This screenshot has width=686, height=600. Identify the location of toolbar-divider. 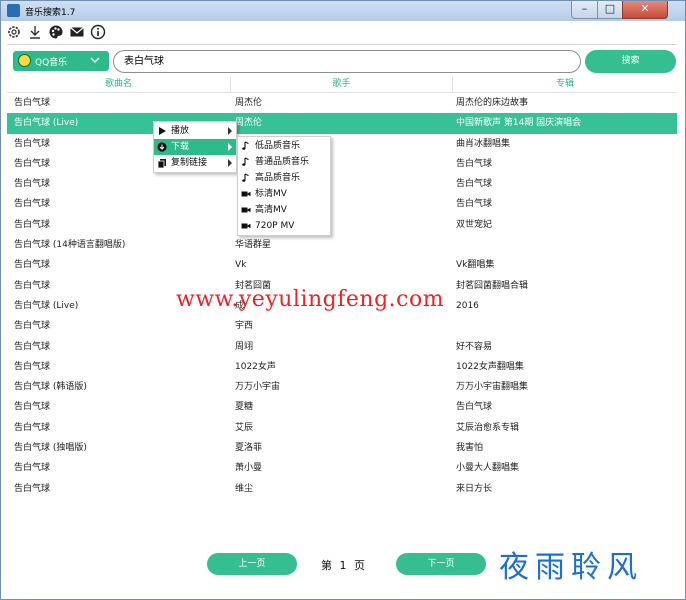
(342, 44).